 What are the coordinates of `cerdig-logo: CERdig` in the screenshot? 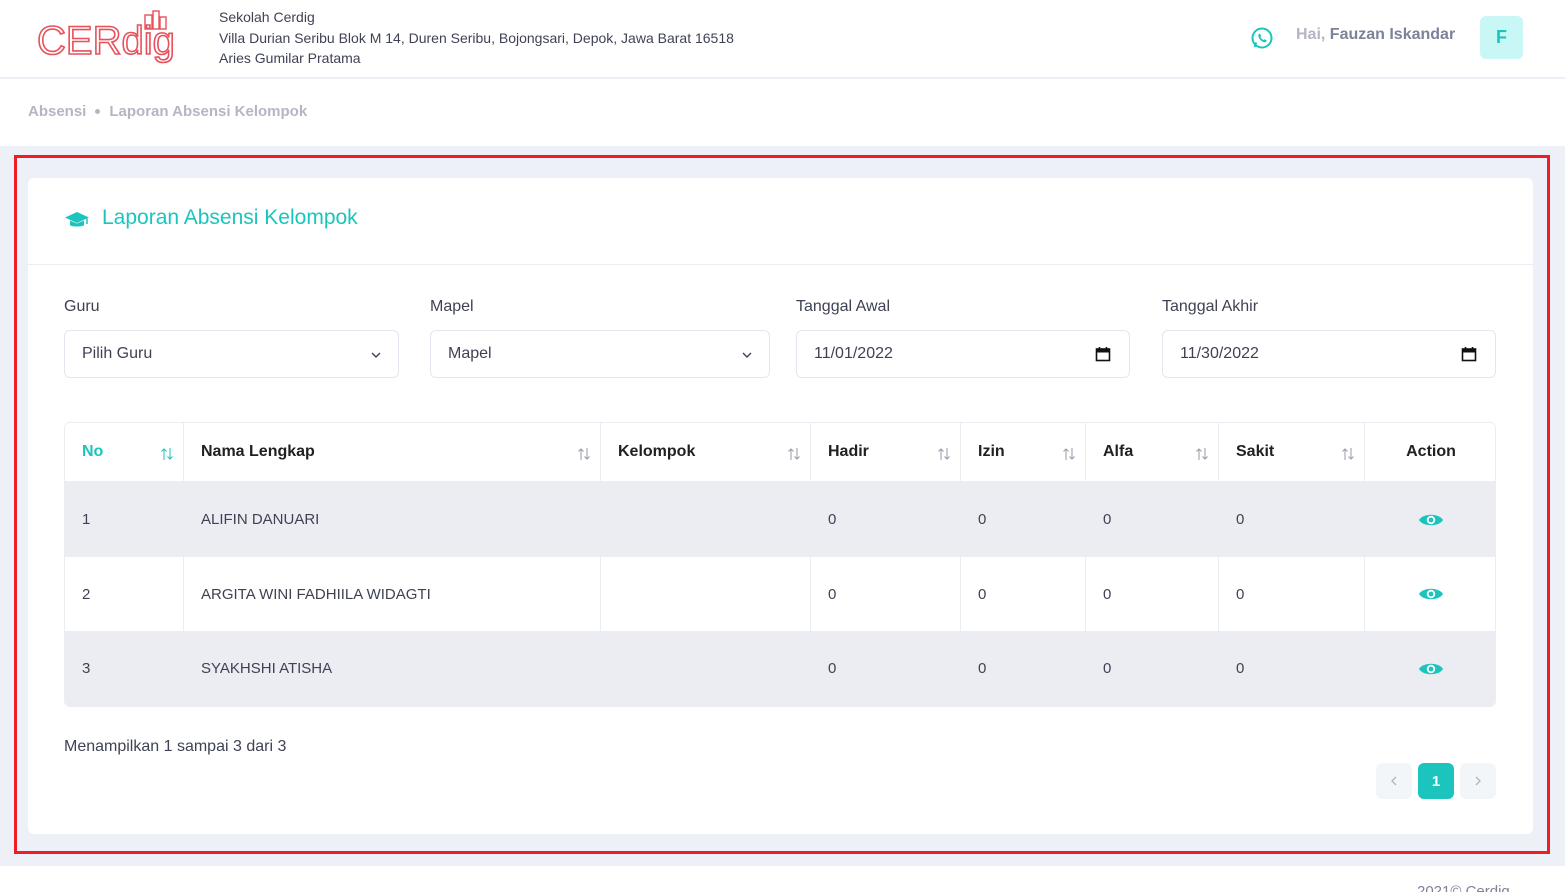 It's located at (119, 39).